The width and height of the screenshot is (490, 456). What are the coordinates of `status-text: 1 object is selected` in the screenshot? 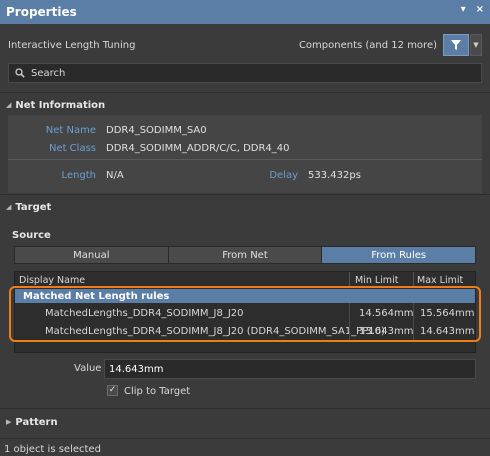 It's located at (52, 449).